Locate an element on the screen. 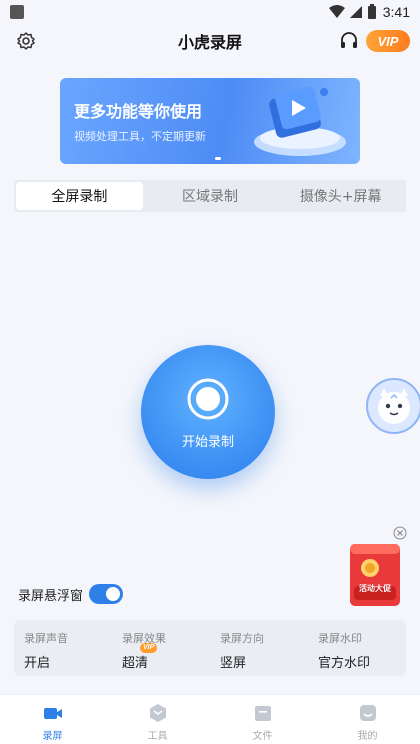 The width and height of the screenshot is (420, 744). nav-label: 我的 is located at coordinates (367, 736).